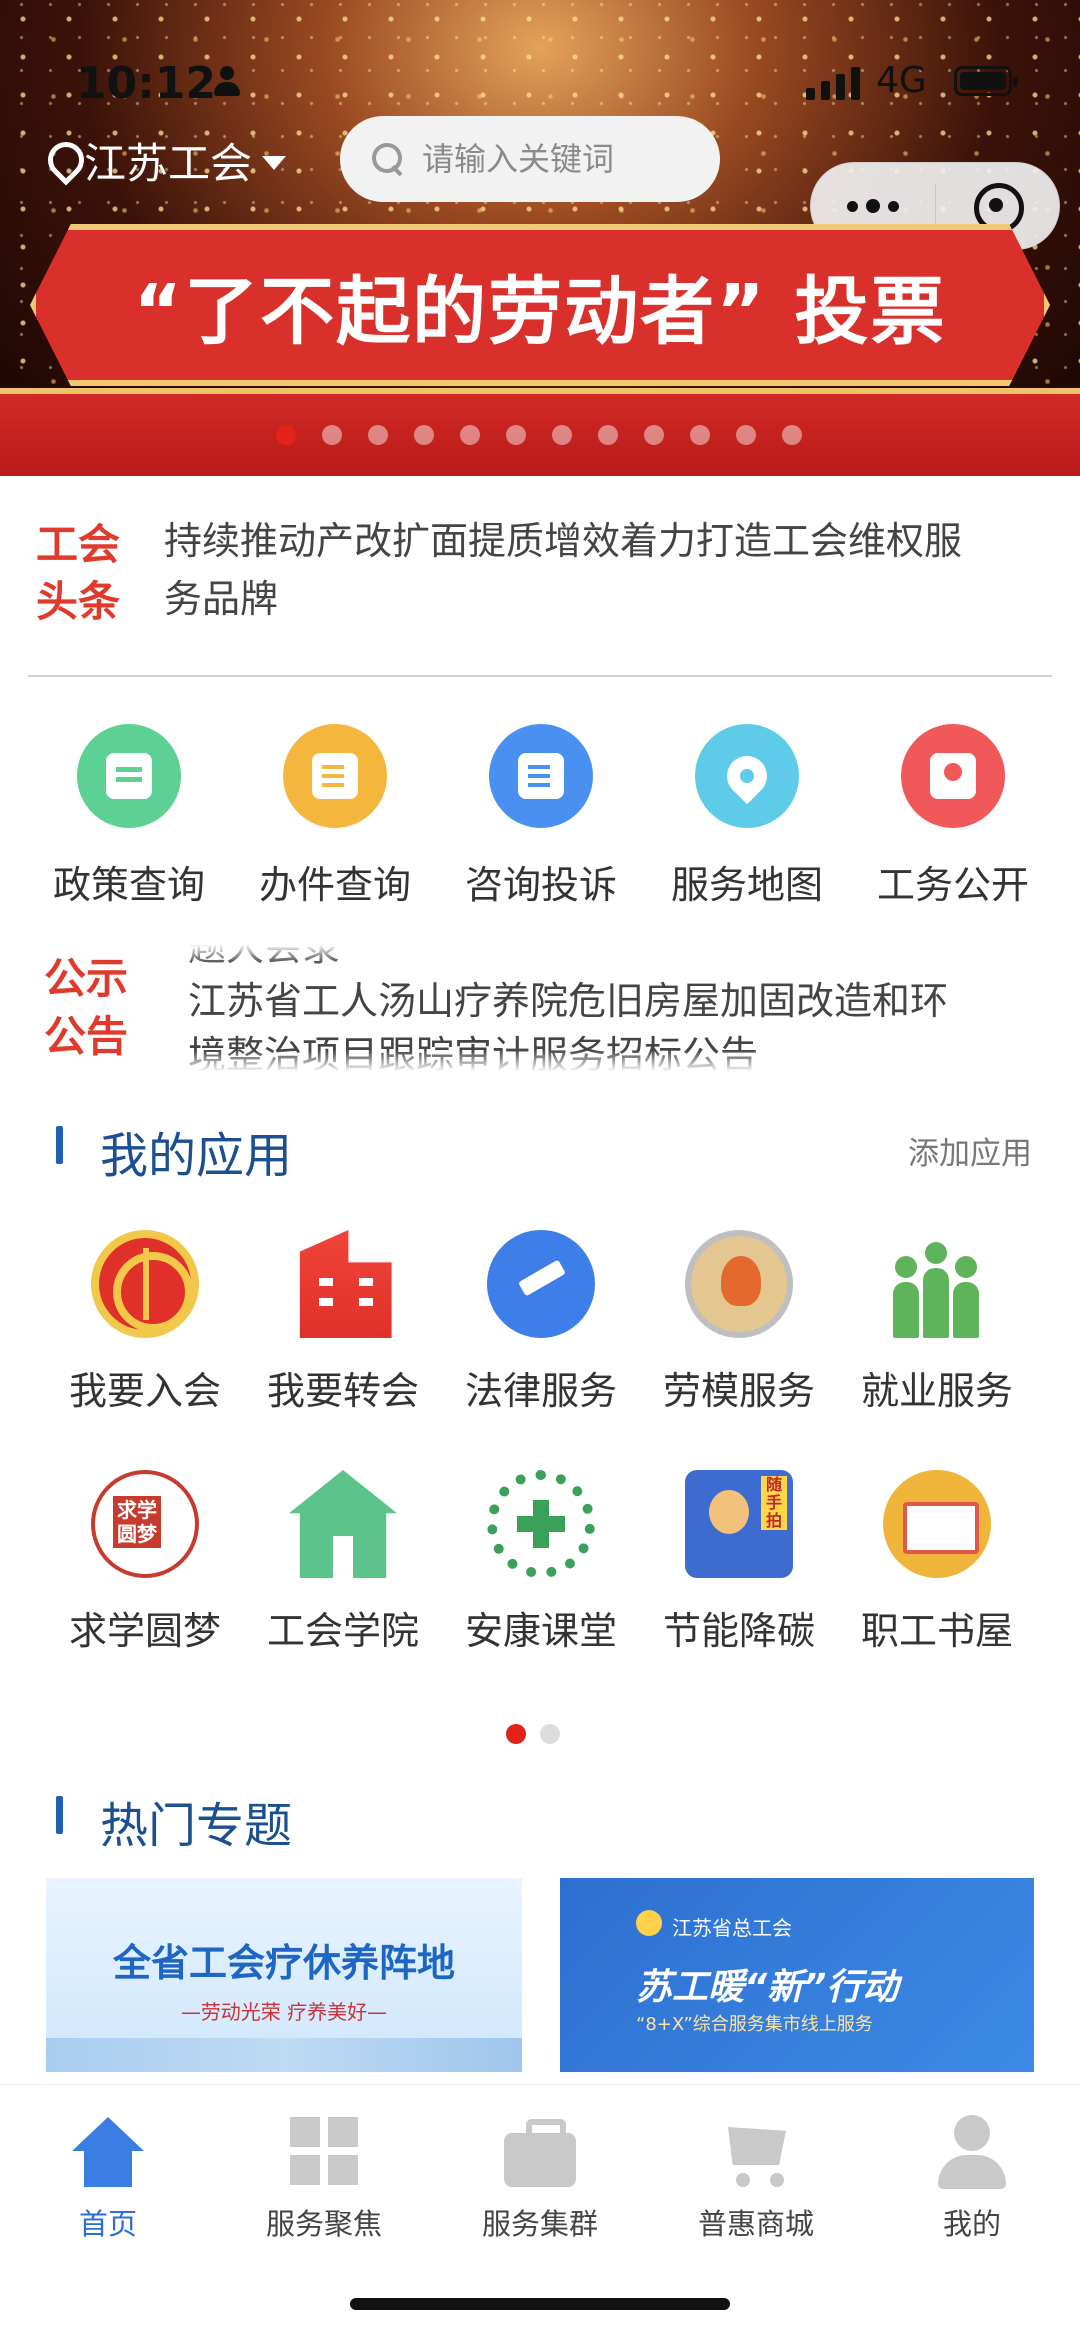 The height and width of the screenshot is (2339, 1080). Describe the element at coordinates (196, 1156) in the screenshot. I see `section-title: 我的应用` at that location.